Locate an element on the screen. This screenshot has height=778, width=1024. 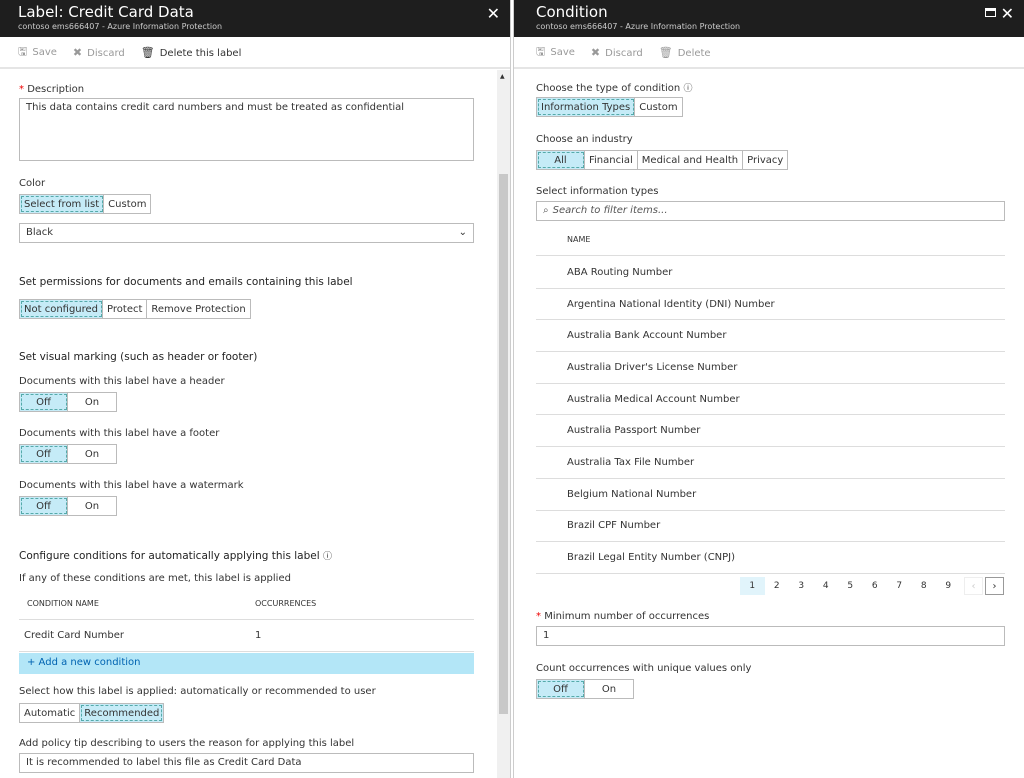
toolbar: 🖫 Save ✖ Discard 🗑 Delete is located at coordinates (769, 53).